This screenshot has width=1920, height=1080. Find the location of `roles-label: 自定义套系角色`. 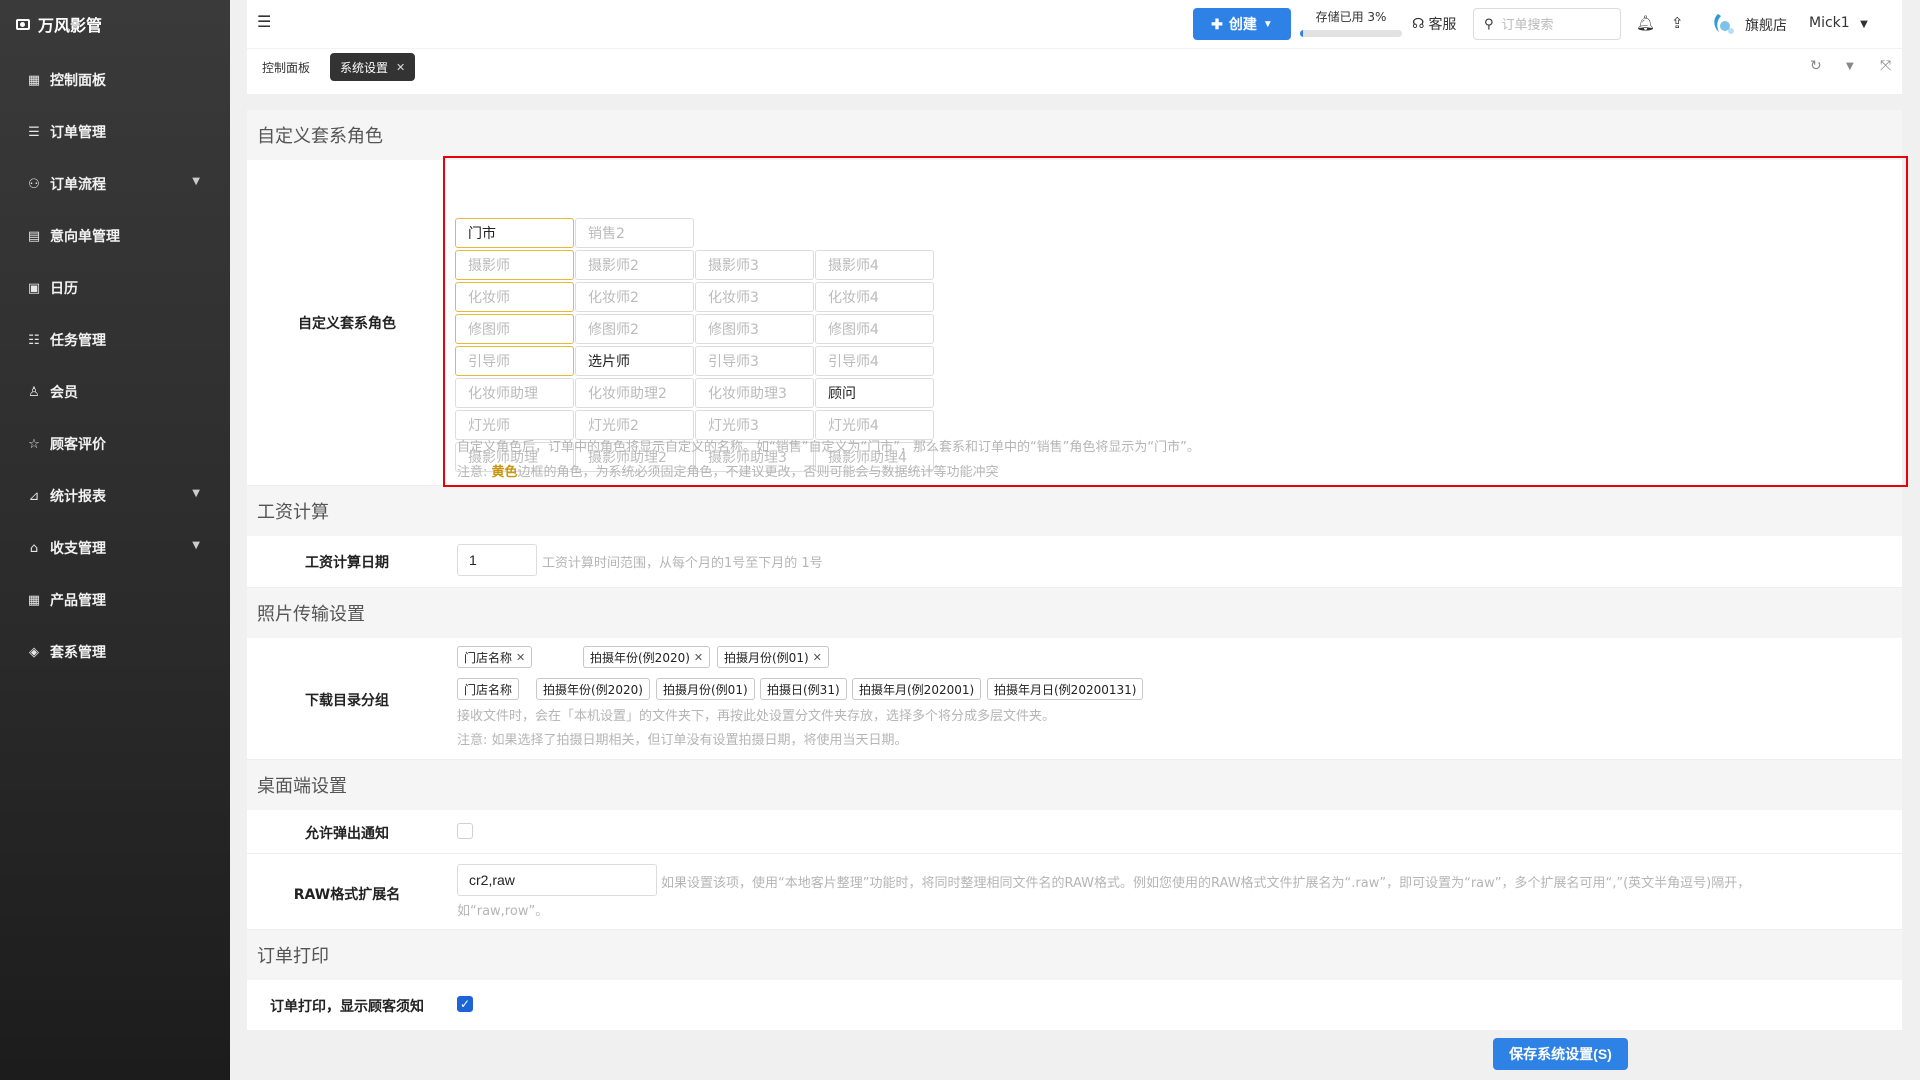

roles-label: 自定义套系角色 is located at coordinates (347, 324).